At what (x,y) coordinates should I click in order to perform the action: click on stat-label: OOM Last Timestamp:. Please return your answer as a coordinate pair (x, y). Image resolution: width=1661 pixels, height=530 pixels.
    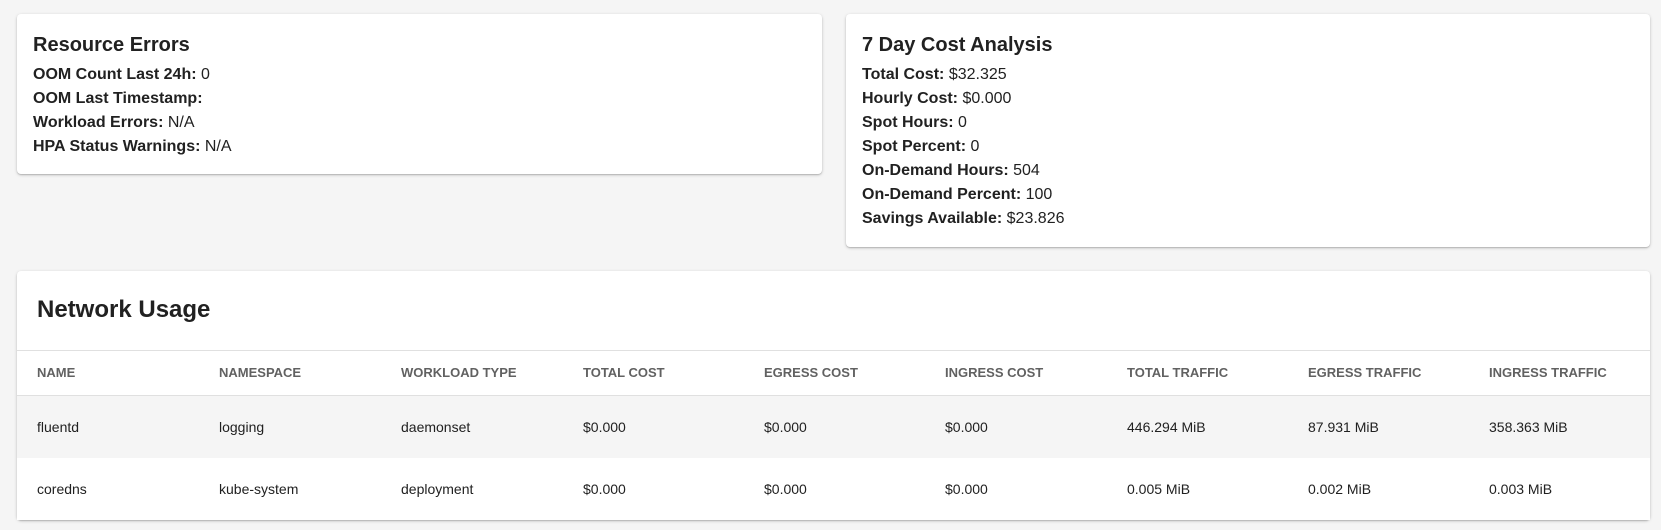
    Looking at the image, I should click on (118, 98).